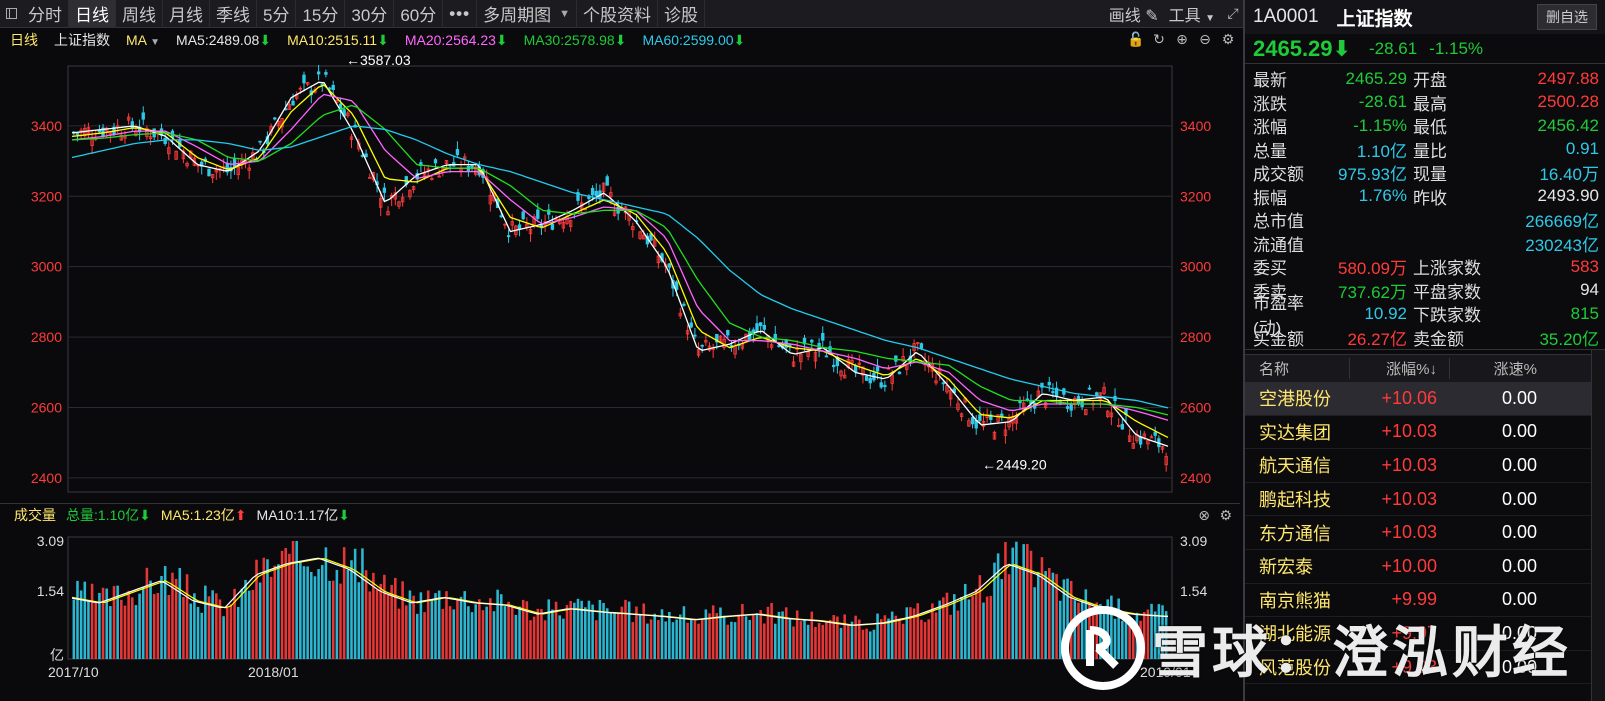 This screenshot has width=1605, height=701. I want to click on price-line: 2465.29⬇ -28.61 -1.15%, so click(1425, 49).